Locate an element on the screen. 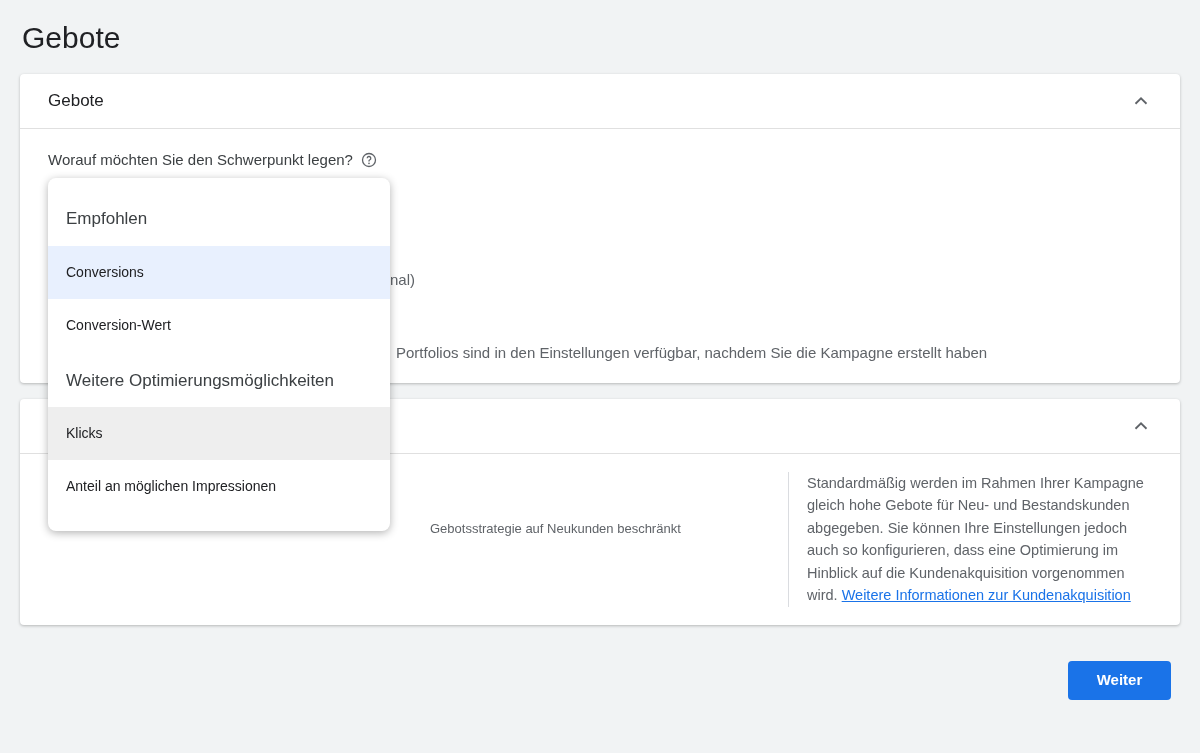 The width and height of the screenshot is (1200, 753). next-button: Weiter is located at coordinates (1119, 680).